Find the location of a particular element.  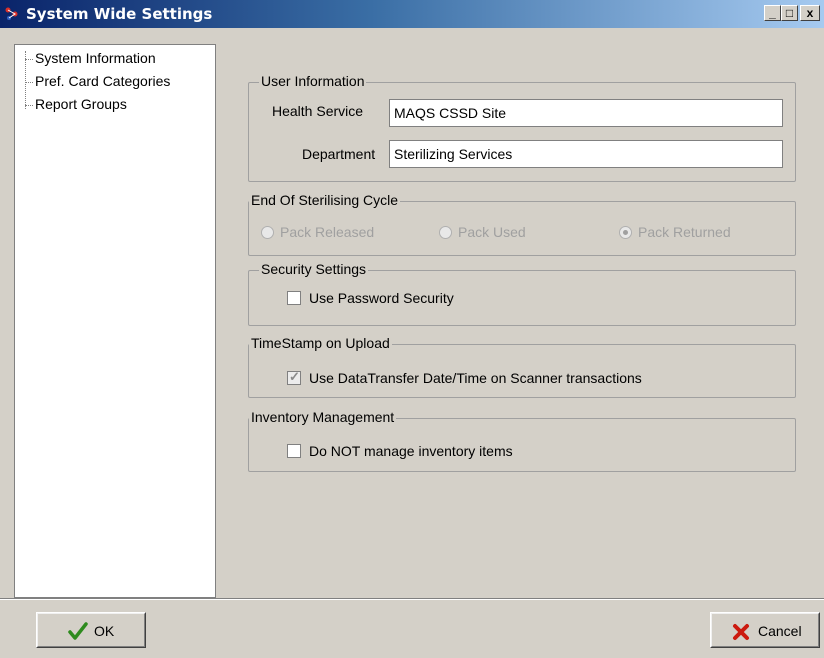

radio-pack-returned: Pack Returned is located at coordinates (675, 232).